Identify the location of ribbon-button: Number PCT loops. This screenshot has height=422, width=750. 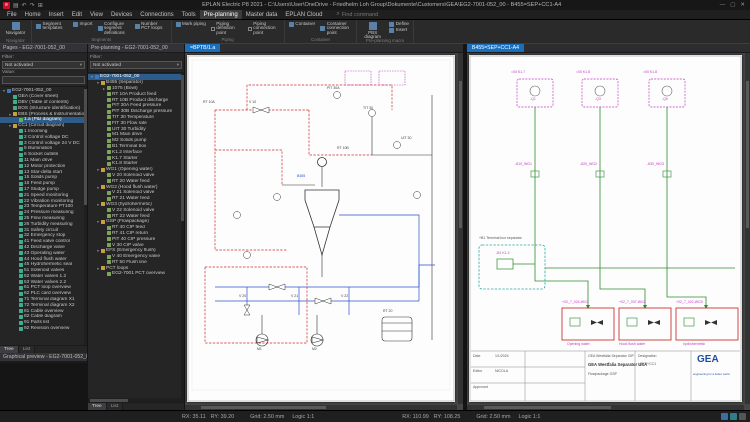
(151, 26).